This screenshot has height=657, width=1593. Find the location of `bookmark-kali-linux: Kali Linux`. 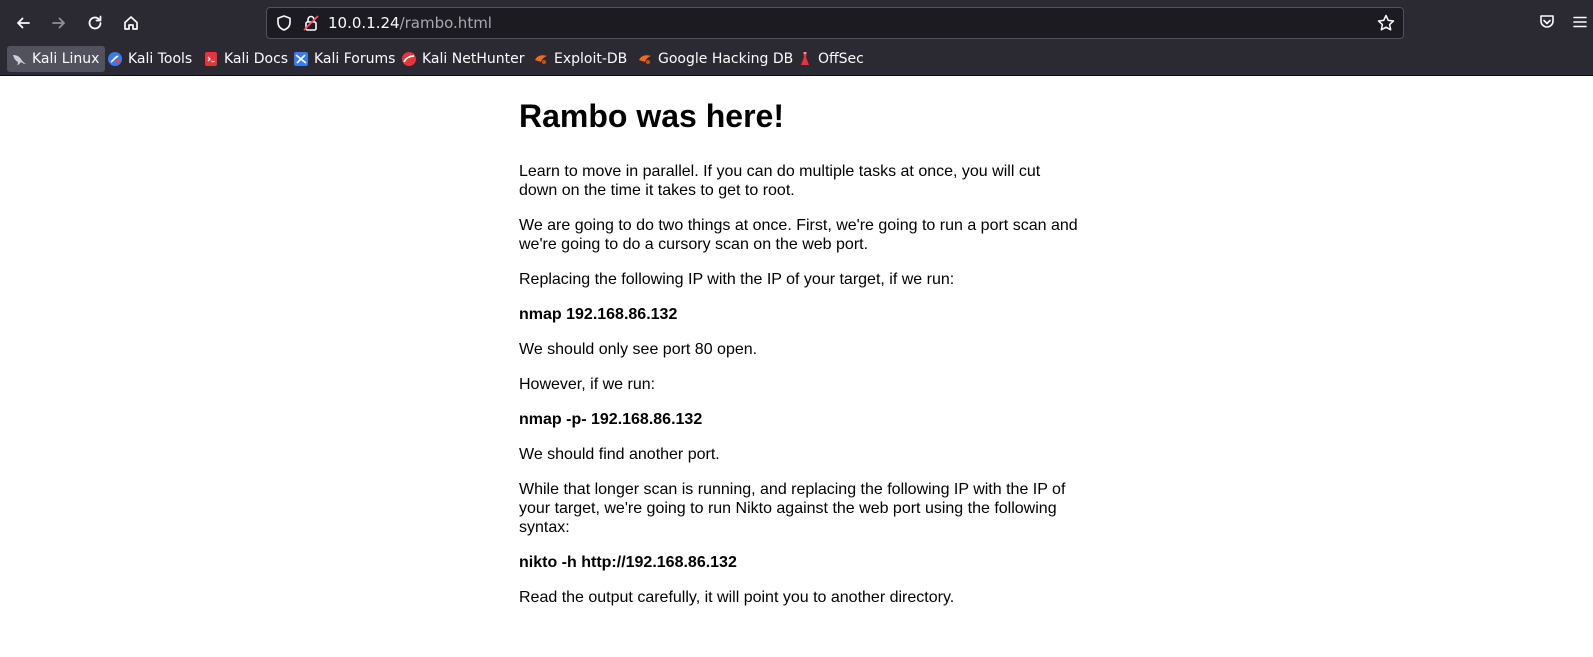

bookmark-kali-linux: Kali Linux is located at coordinates (56, 59).